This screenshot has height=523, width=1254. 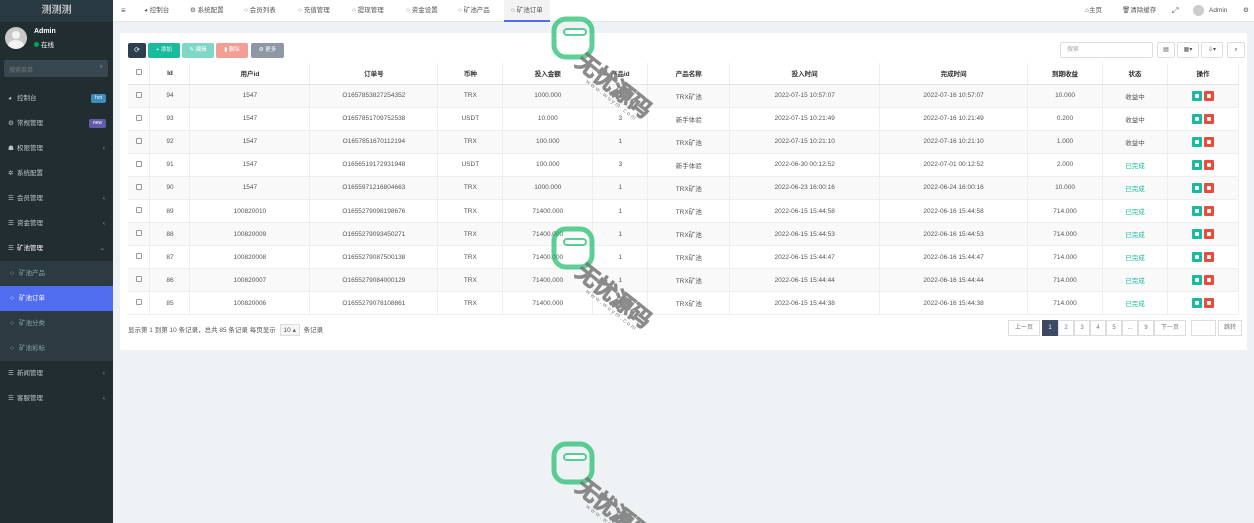 What do you see at coordinates (1106, 50) in the screenshot?
I see `search-input: 搜索` at bounding box center [1106, 50].